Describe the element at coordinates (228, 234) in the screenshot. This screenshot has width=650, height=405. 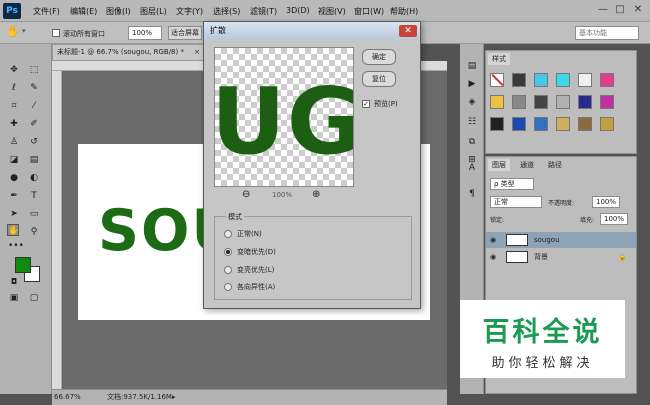
I see `mode-normal-radio` at that location.